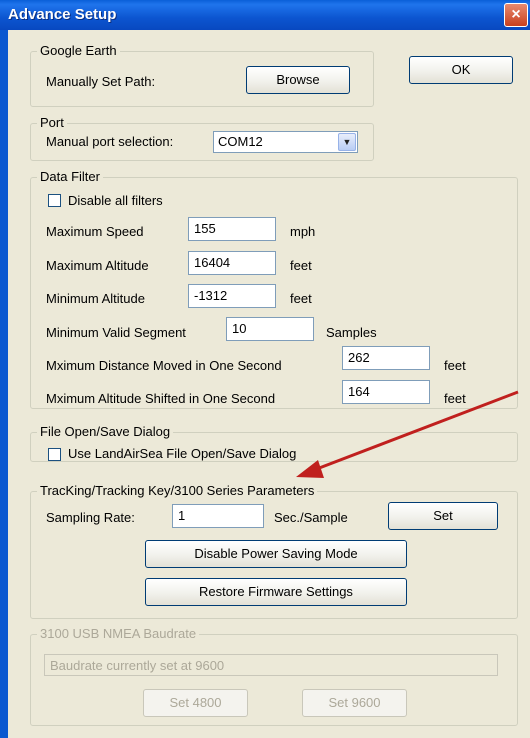 The height and width of the screenshot is (738, 530). I want to click on port-selection-label: Manual port selection:, so click(110, 141).